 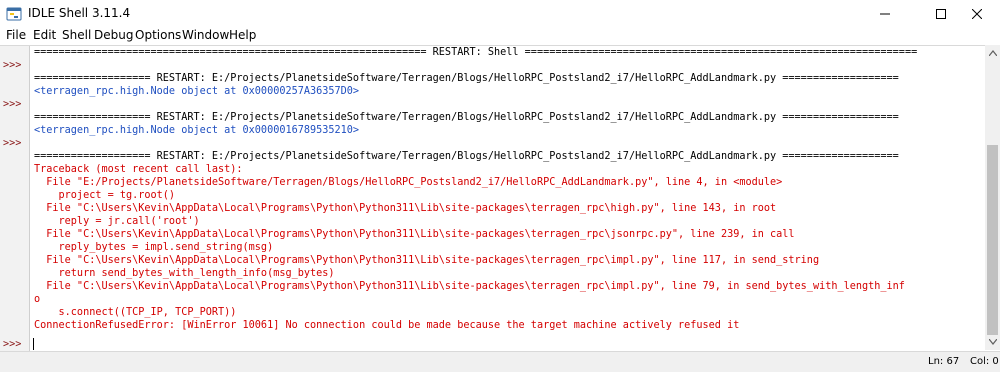 What do you see at coordinates (205, 35) in the screenshot?
I see `menu-window: Window` at bounding box center [205, 35].